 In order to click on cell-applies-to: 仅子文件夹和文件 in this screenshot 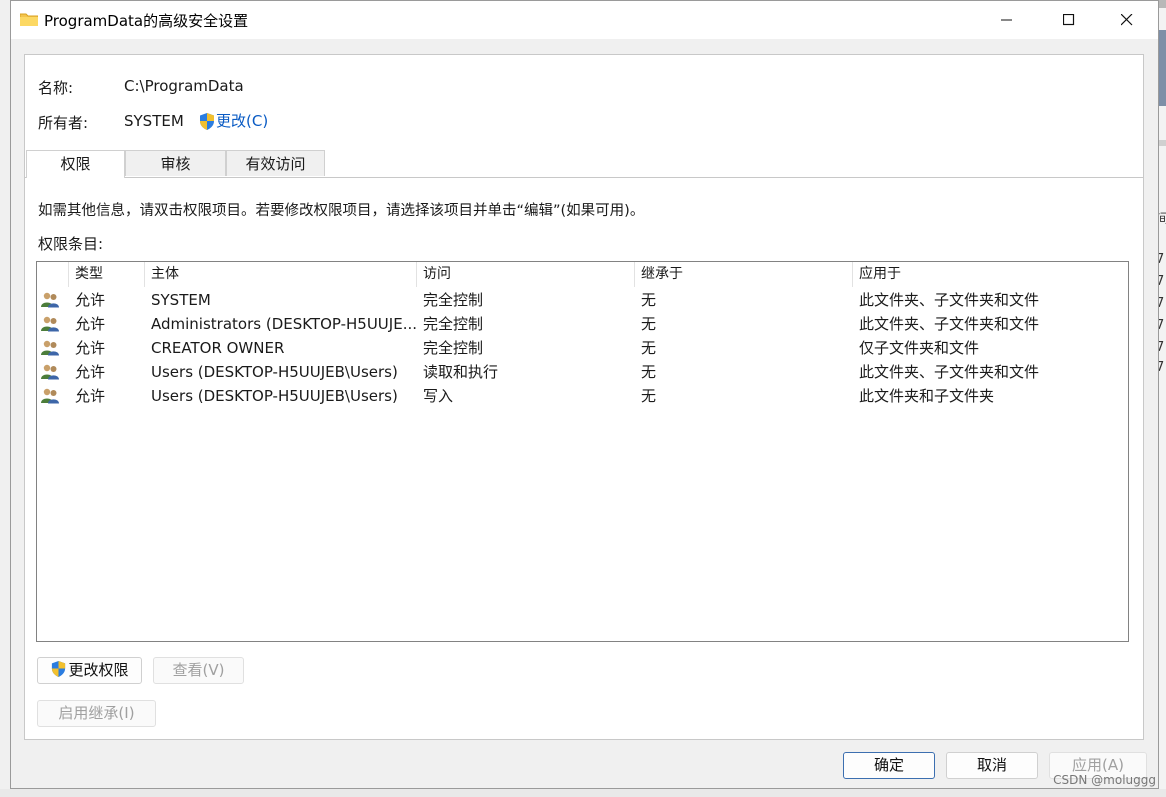, I will do `click(919, 348)`.